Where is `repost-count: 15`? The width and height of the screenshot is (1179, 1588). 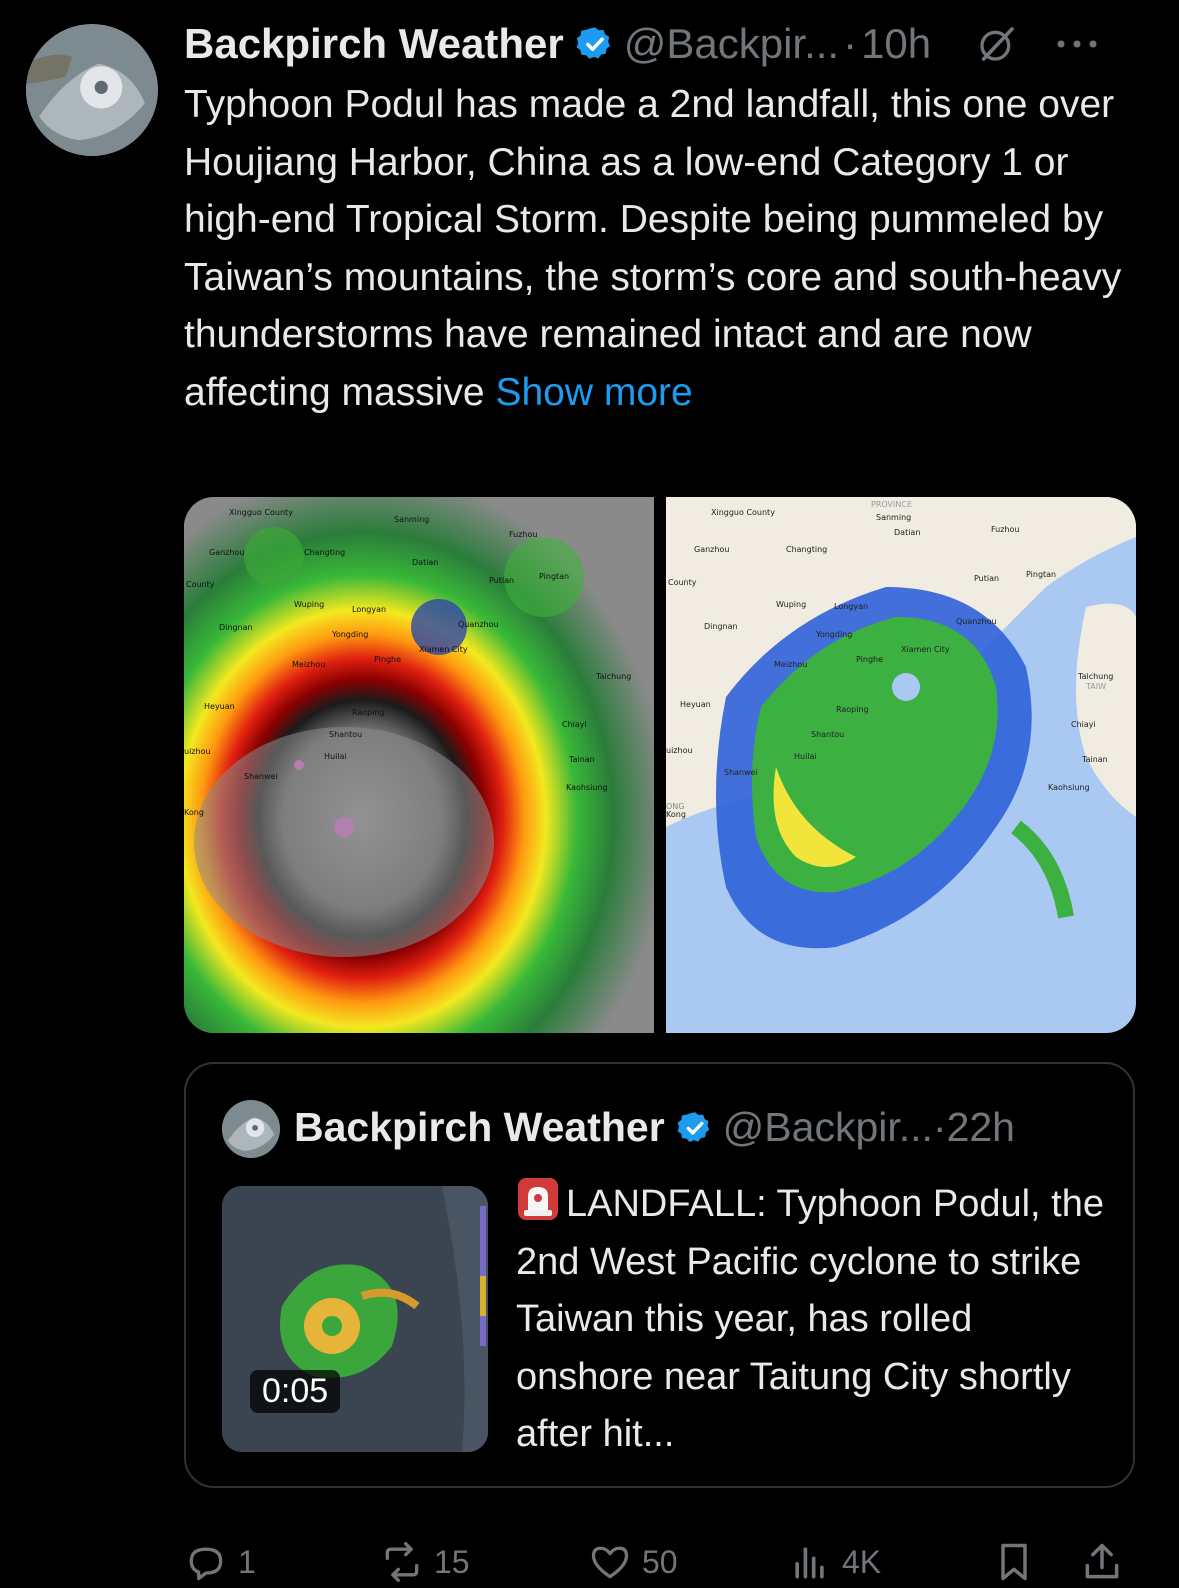 repost-count: 15 is located at coordinates (452, 1561).